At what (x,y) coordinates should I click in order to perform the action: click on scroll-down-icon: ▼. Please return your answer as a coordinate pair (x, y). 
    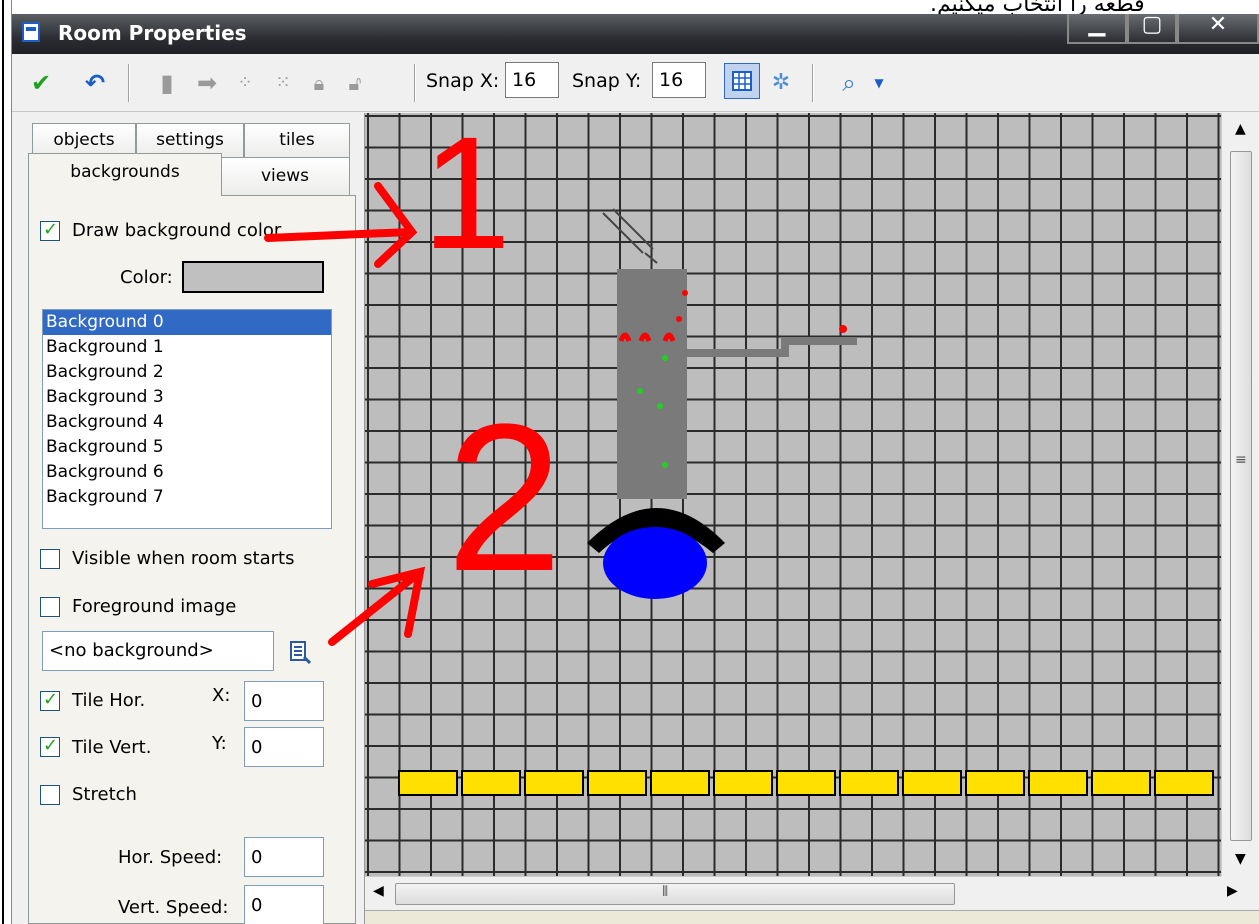
    Looking at the image, I should click on (1240, 859).